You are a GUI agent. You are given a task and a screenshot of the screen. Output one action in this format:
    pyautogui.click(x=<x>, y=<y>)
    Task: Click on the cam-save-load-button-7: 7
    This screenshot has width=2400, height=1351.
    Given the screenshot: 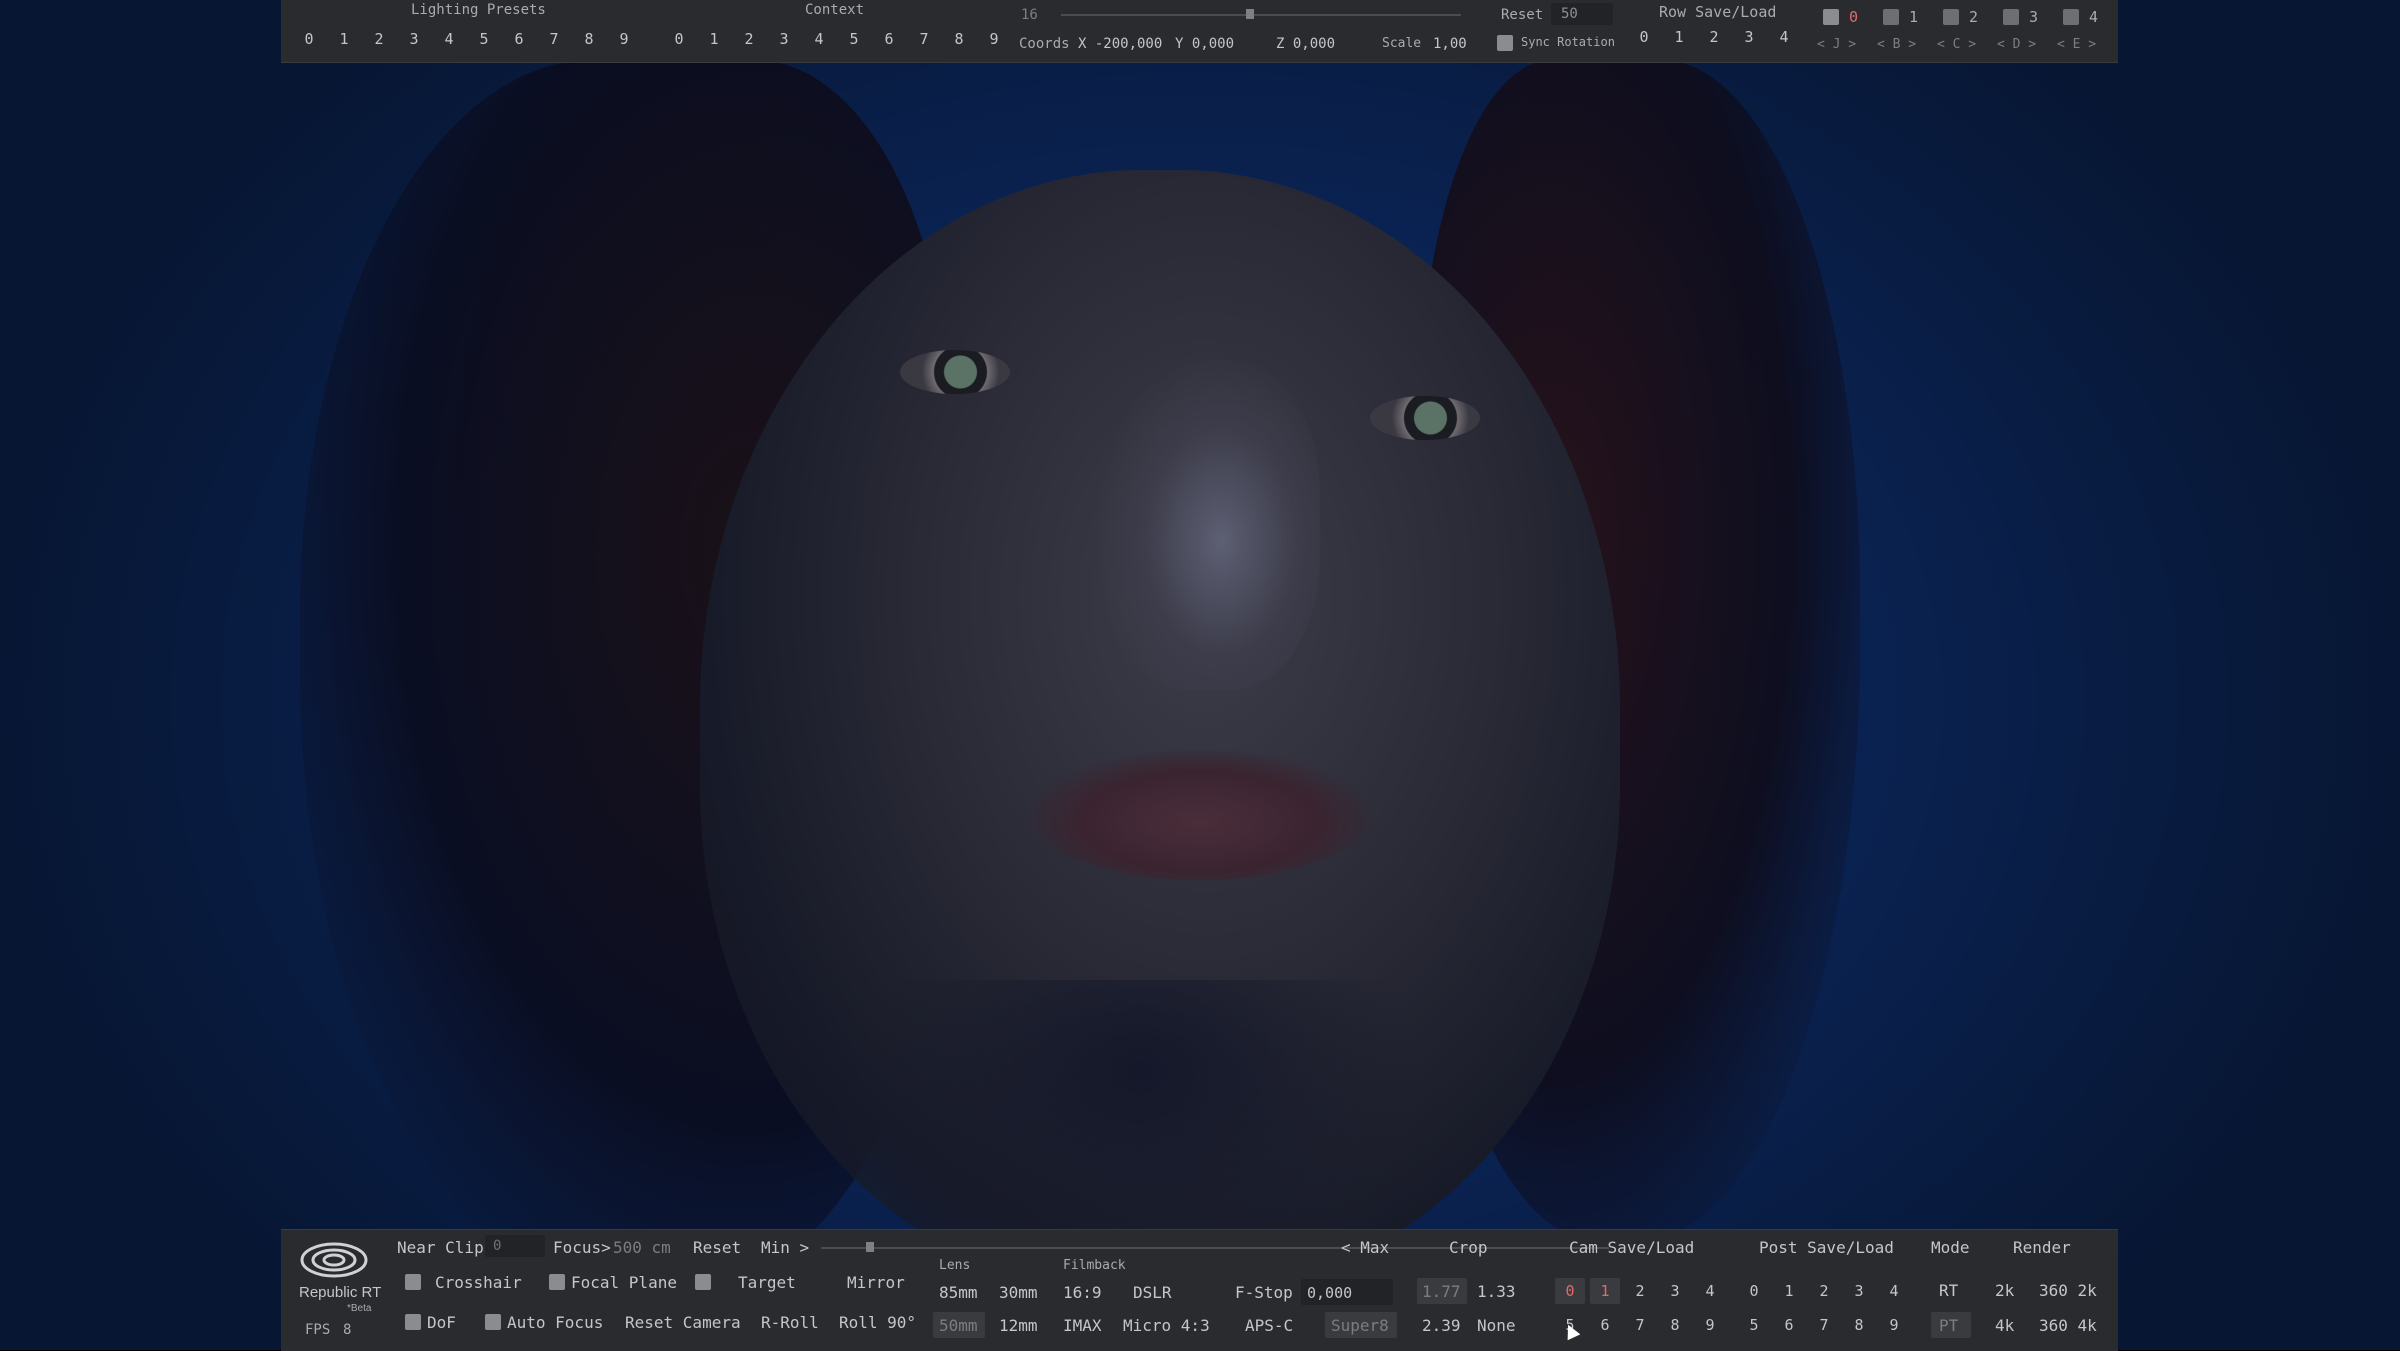 What is the action you would take?
    pyautogui.click(x=1640, y=1325)
    